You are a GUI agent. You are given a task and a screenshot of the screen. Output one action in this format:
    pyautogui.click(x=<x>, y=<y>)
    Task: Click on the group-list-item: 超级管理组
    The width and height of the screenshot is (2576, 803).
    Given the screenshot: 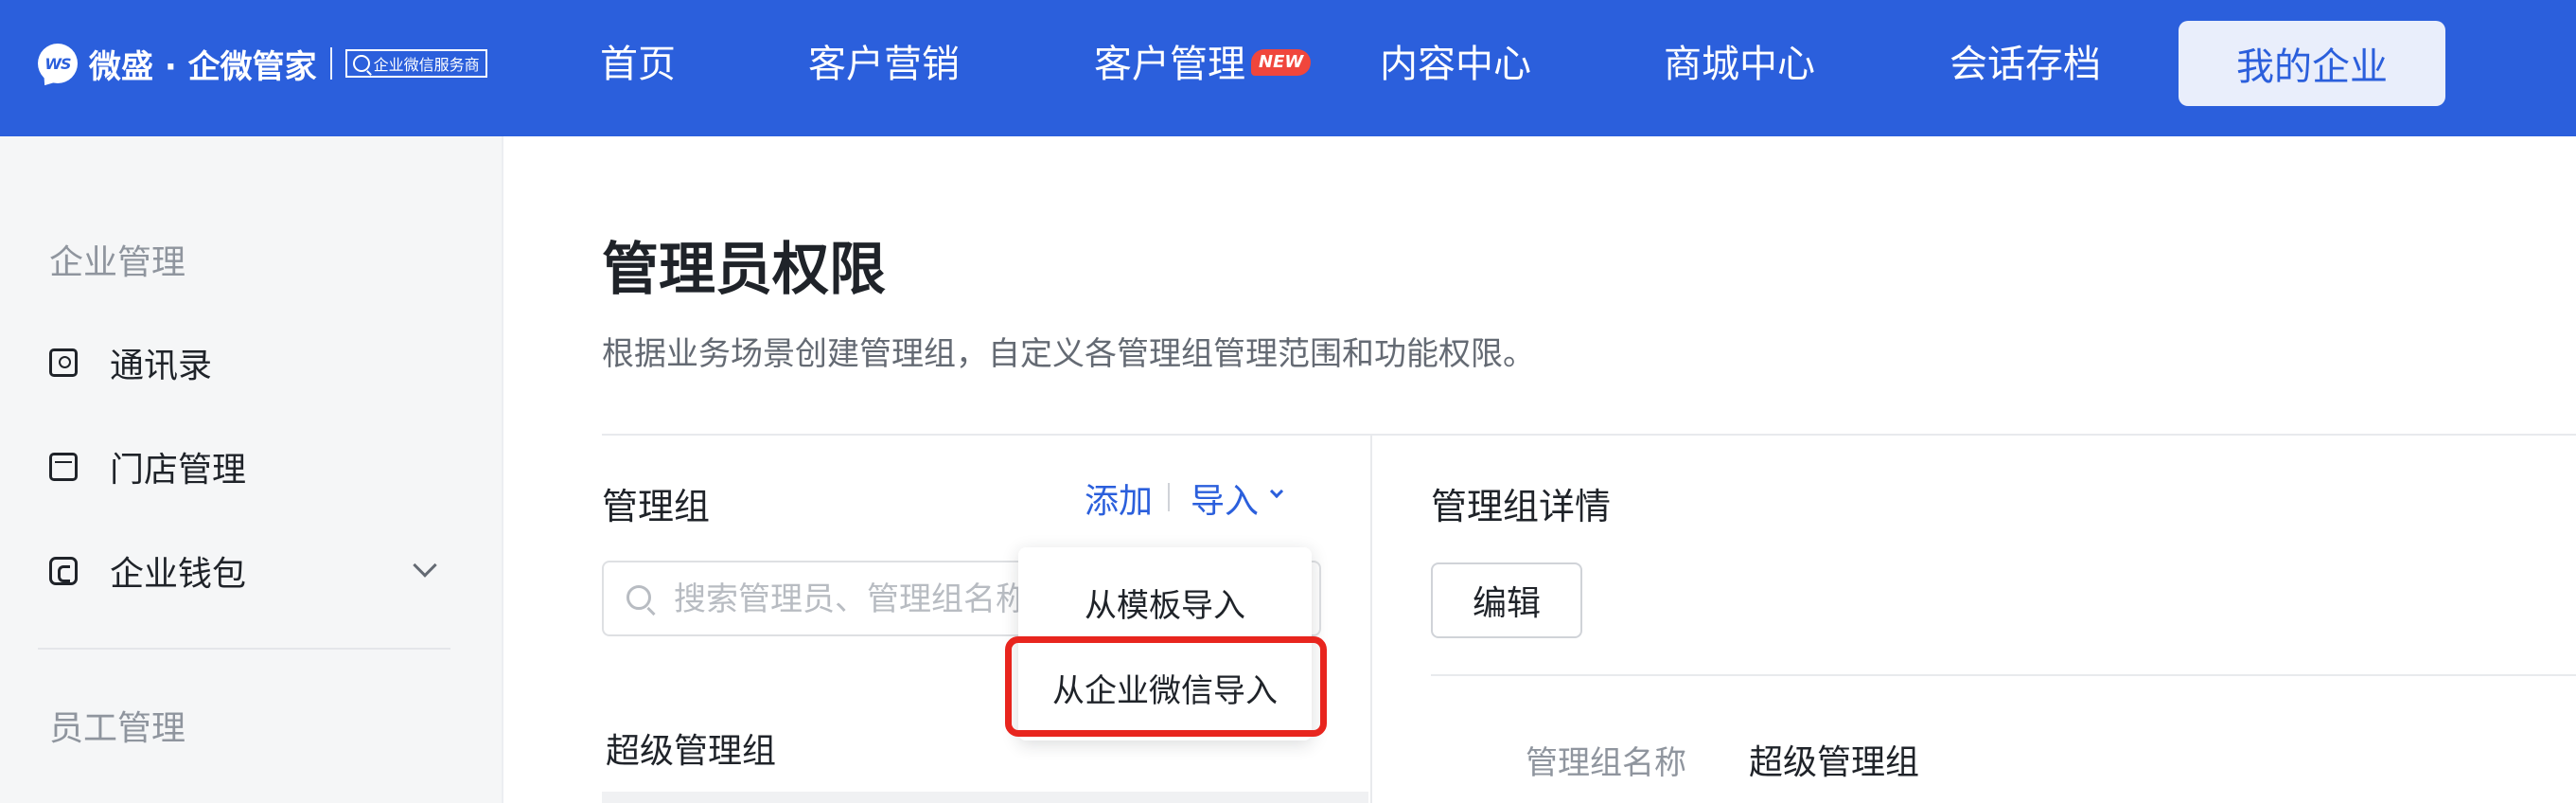 What is the action you would take?
    pyautogui.click(x=691, y=748)
    